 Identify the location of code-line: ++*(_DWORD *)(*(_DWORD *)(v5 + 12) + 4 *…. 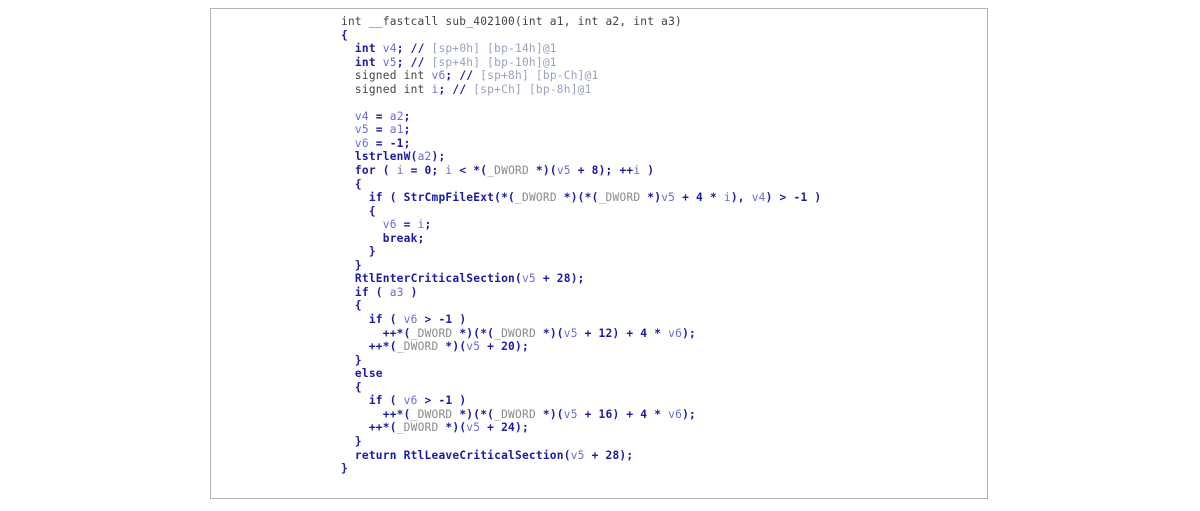
(664, 334).